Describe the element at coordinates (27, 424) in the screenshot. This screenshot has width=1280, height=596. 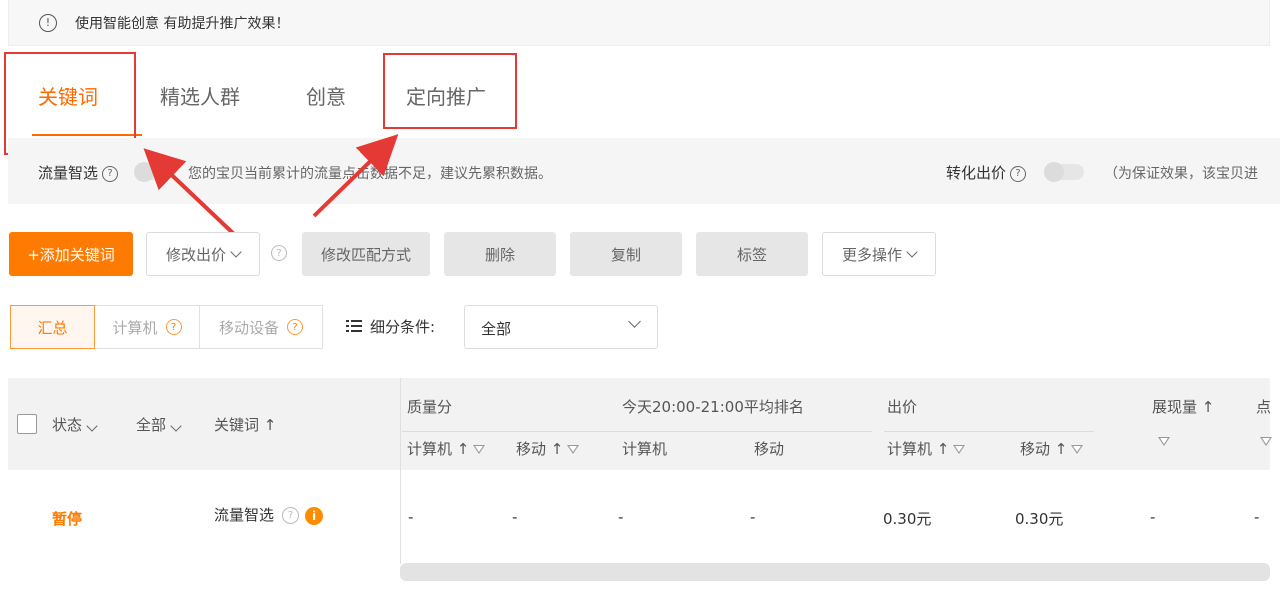
I see `select-all-checkbox` at that location.